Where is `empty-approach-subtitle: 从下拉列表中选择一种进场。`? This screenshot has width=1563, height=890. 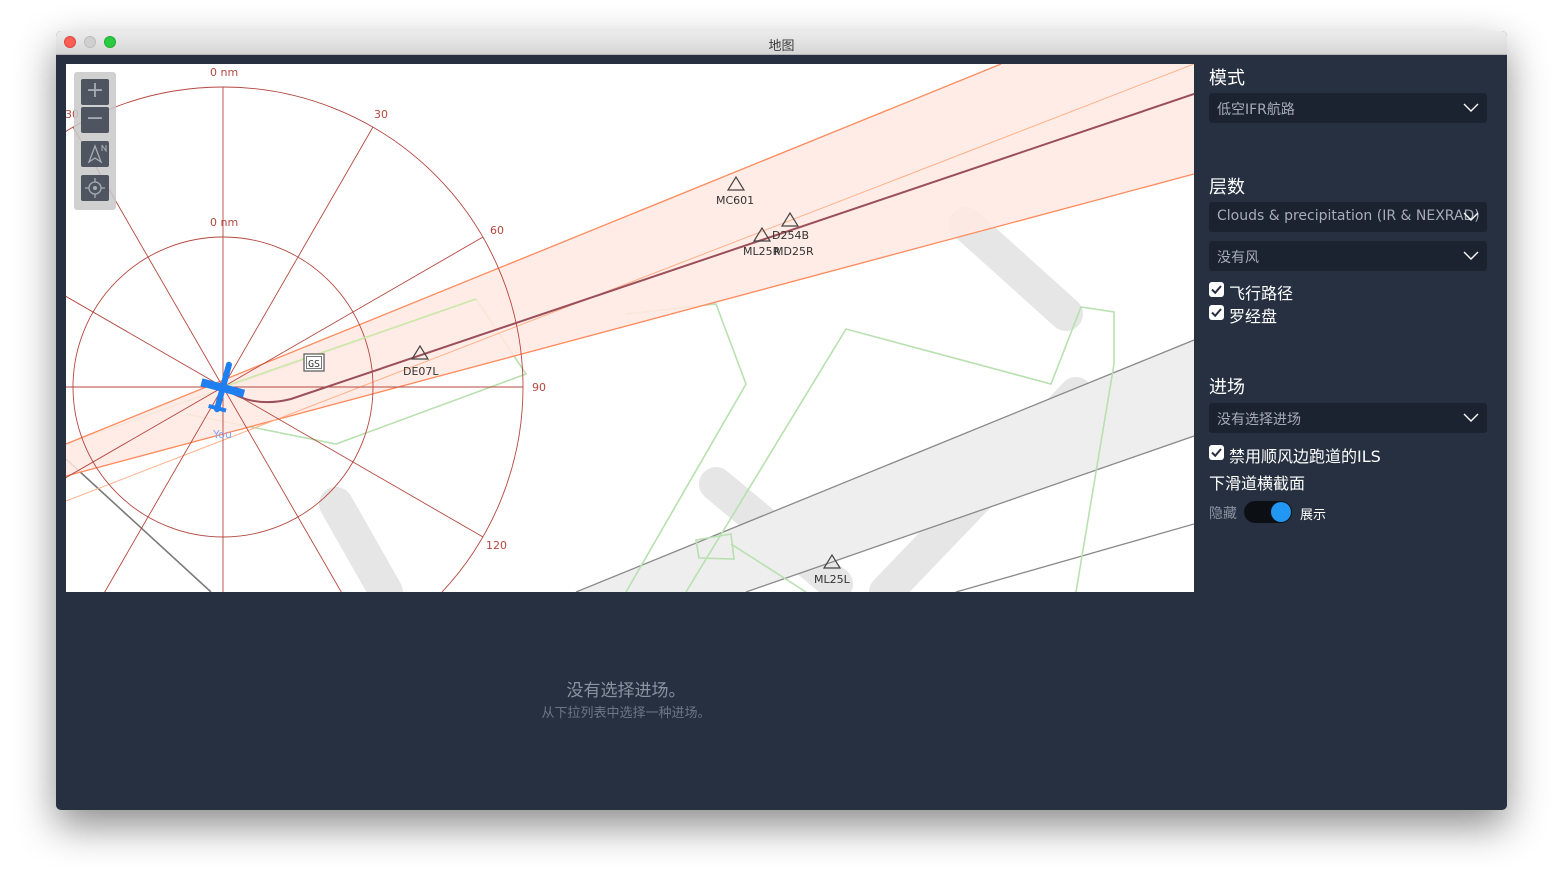 empty-approach-subtitle: 从下拉列表中选择一种进场。 is located at coordinates (626, 713).